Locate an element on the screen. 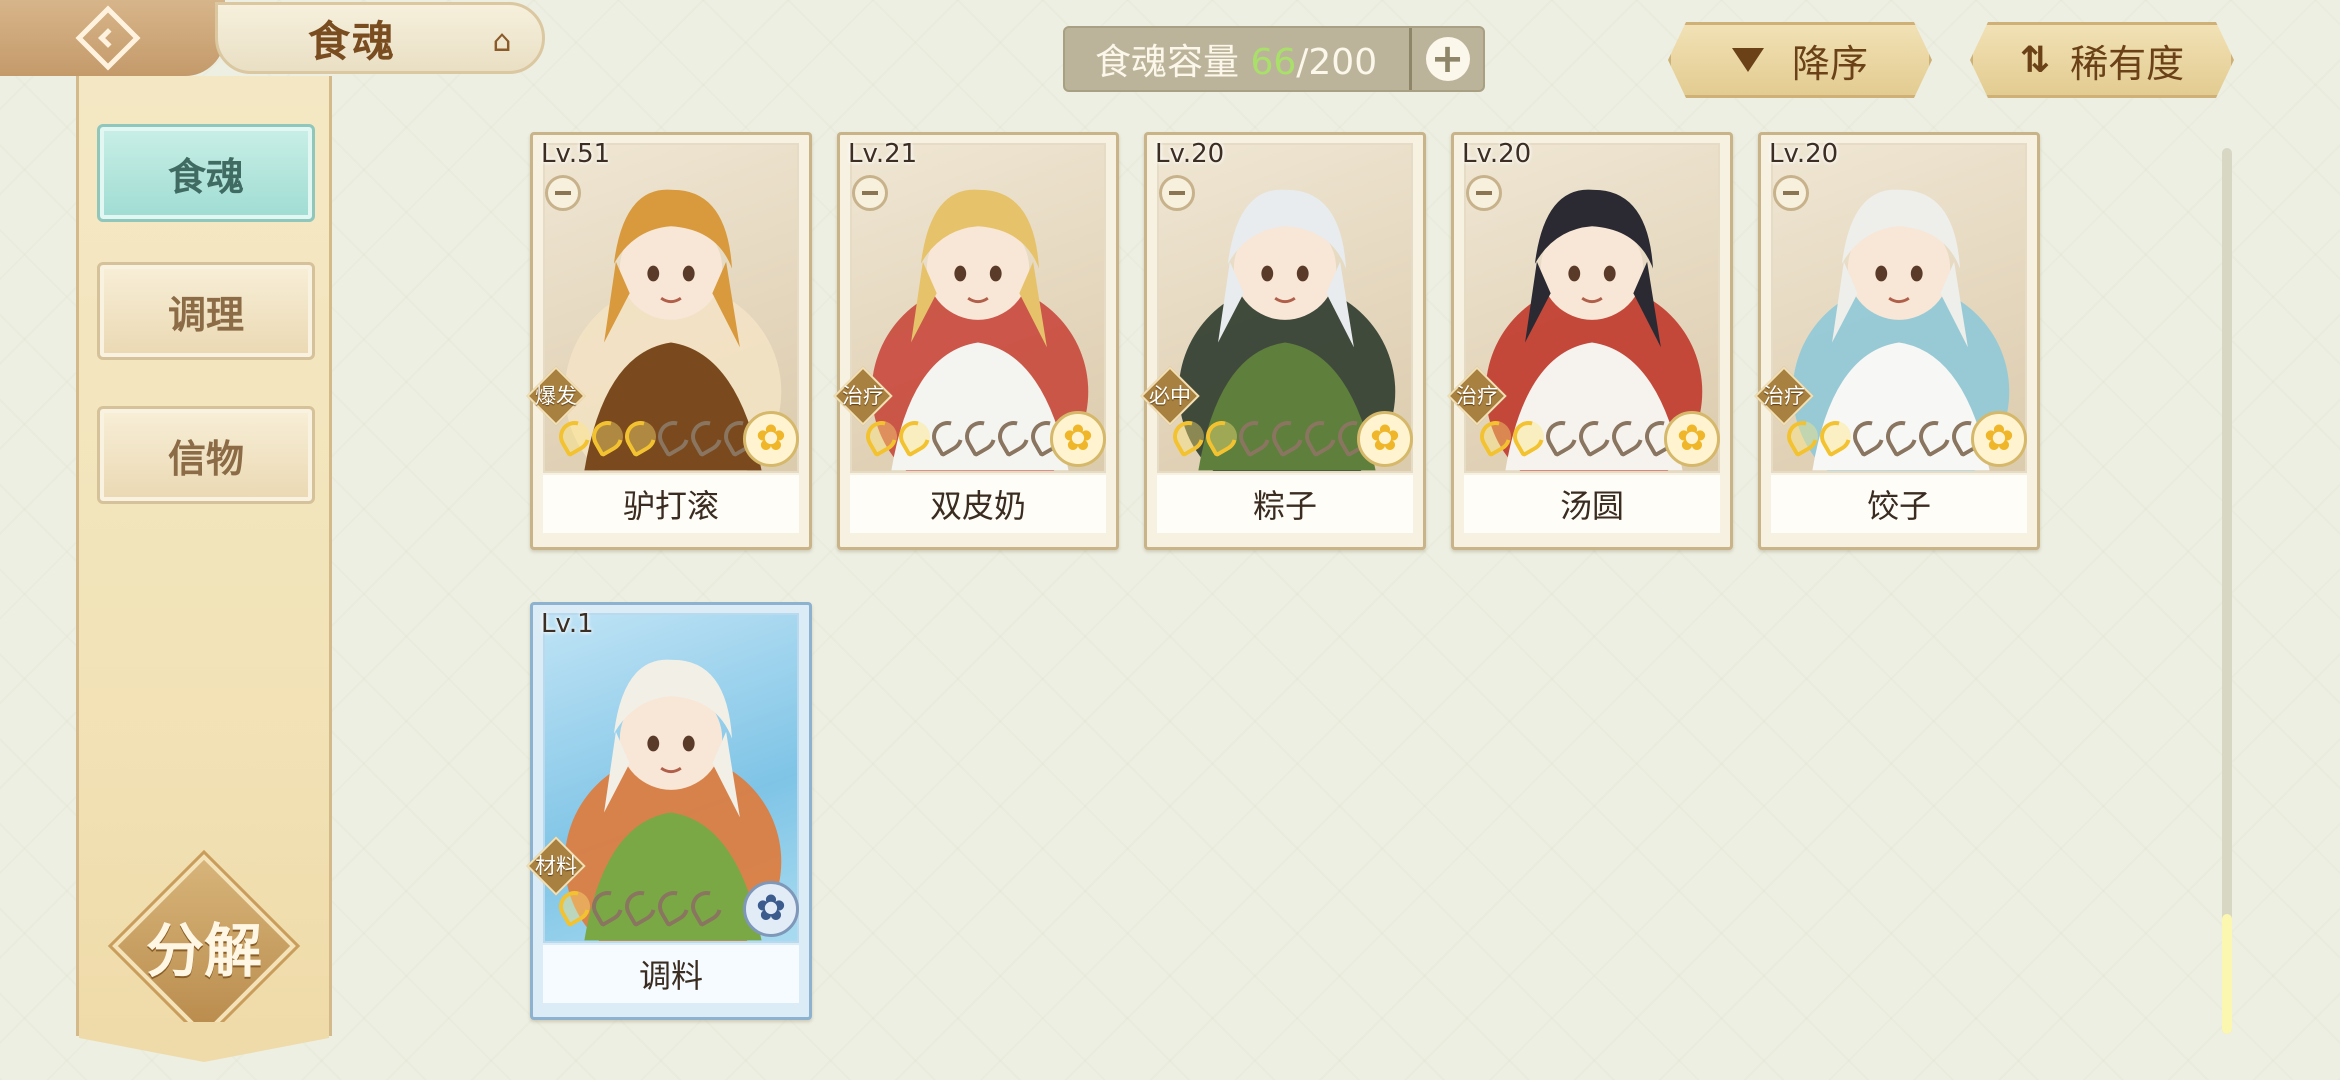  swap-arrows-icon: ⇅ is located at coordinates (2031, 60).